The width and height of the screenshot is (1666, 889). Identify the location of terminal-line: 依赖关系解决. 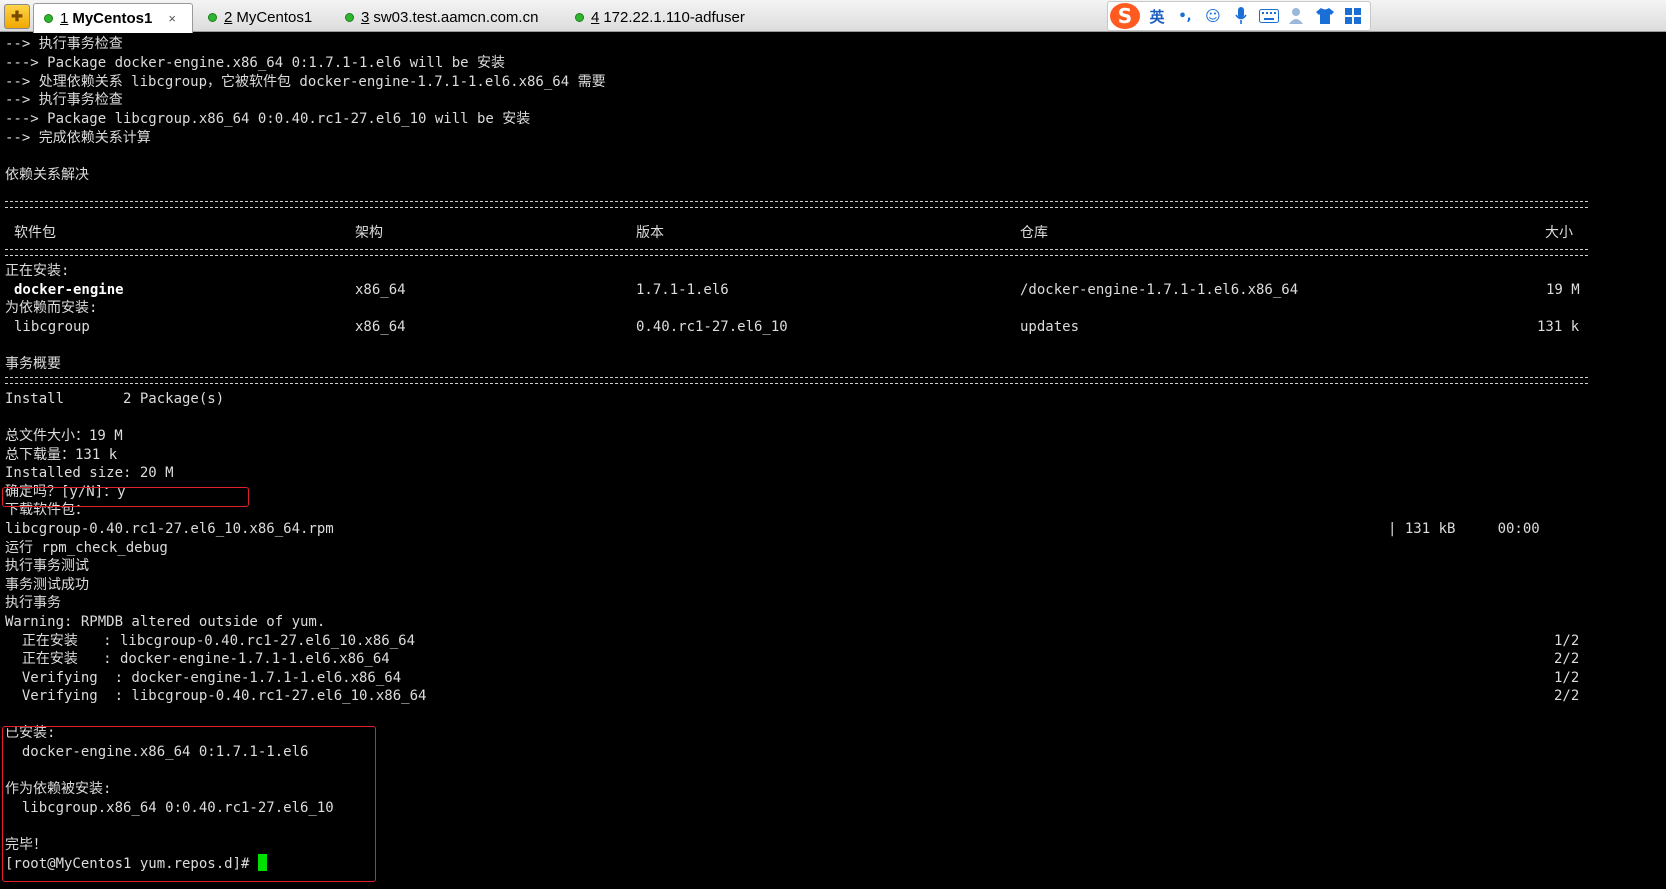
(47, 175).